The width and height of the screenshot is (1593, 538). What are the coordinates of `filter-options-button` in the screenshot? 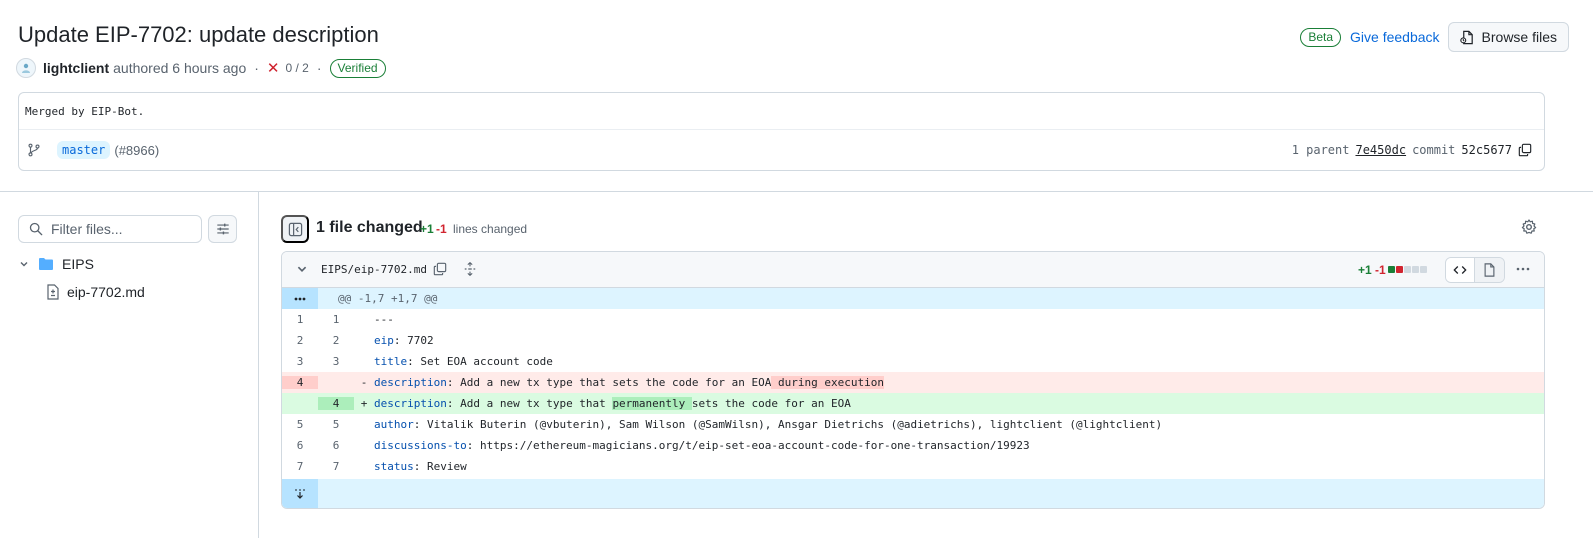 It's located at (222, 229).